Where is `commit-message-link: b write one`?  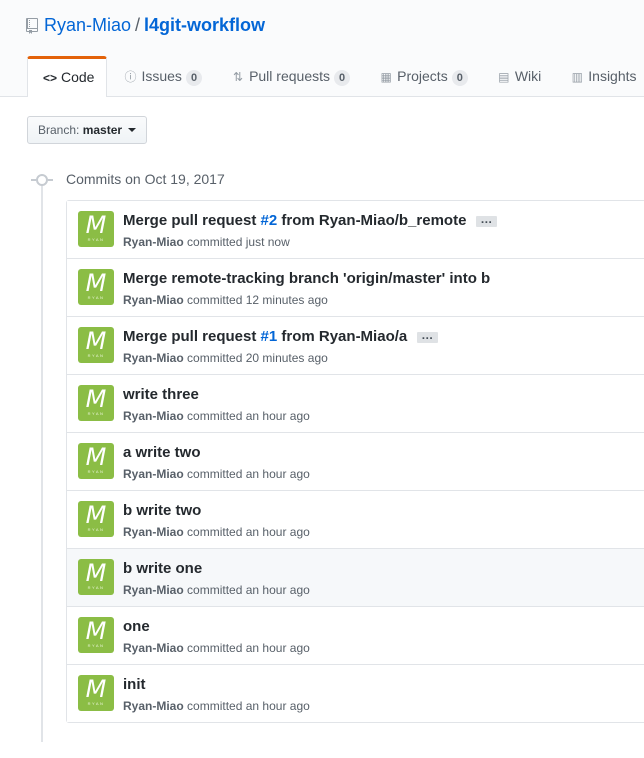
commit-message-link: b write one is located at coordinates (162, 569).